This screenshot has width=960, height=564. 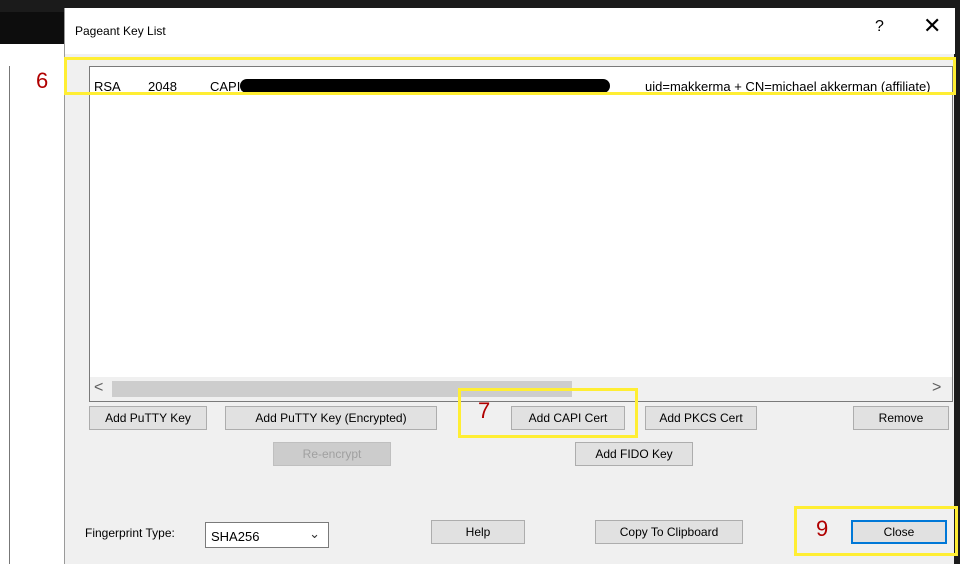 I want to click on close-icon: ✕, so click(x=932, y=26).